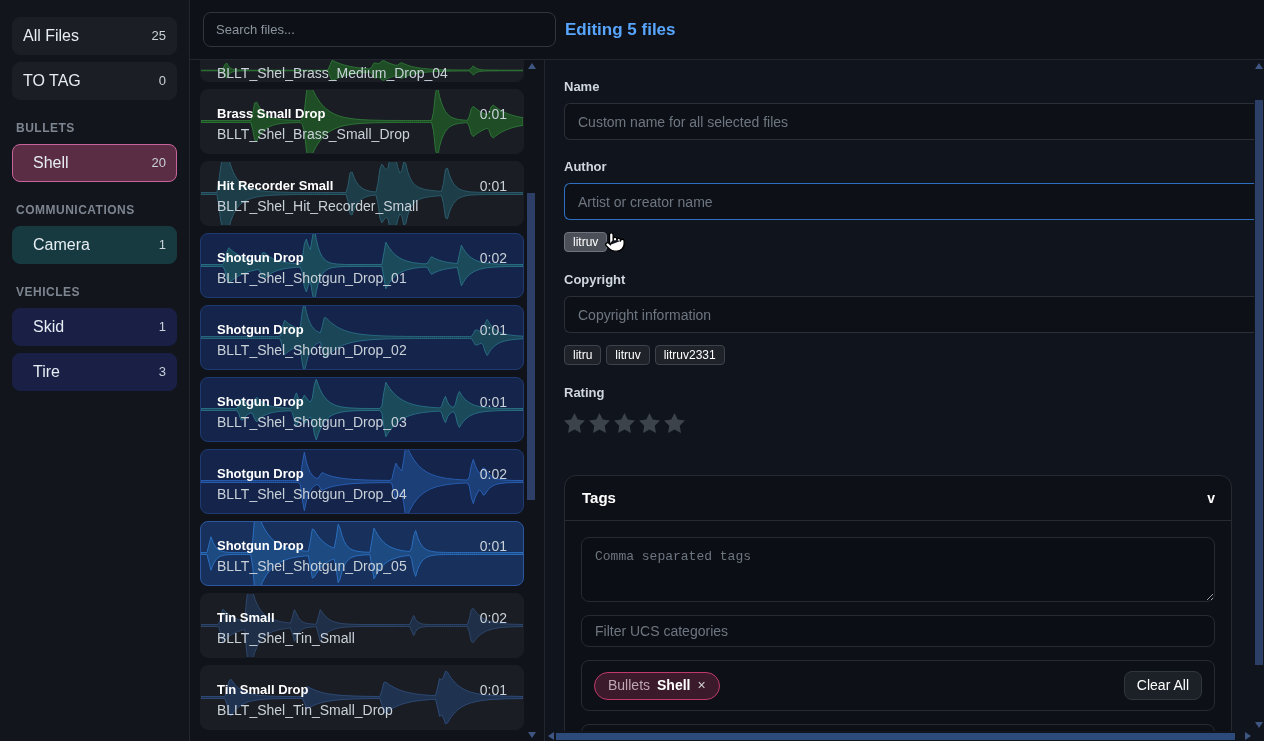 This screenshot has height=741, width=1264. I want to click on file-title: Tin Small Drop, so click(263, 690).